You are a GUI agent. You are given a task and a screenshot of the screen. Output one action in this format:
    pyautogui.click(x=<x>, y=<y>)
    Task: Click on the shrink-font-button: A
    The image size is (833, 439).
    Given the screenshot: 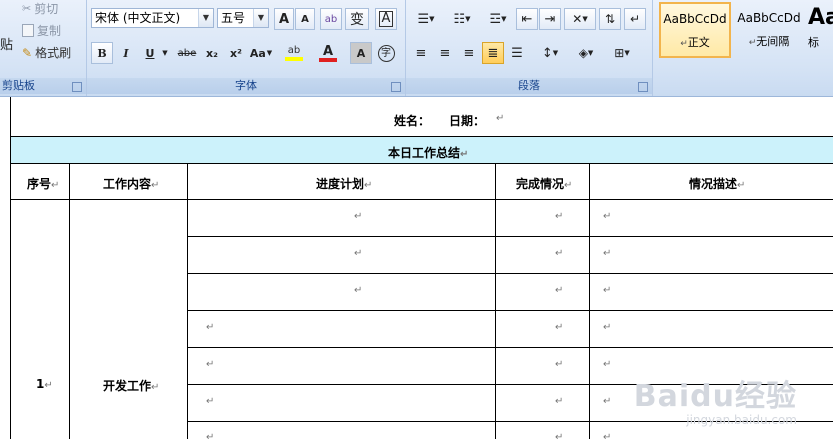 What is the action you would take?
    pyautogui.click(x=305, y=19)
    